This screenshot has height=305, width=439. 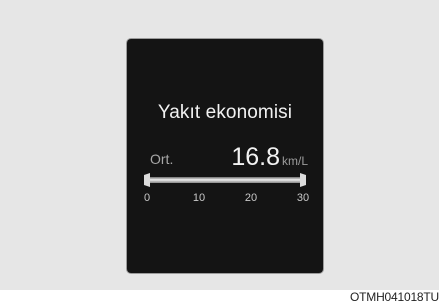 What do you see at coordinates (225, 199) in the screenshot?
I see `scale-ticks: 0 10 20 30` at bounding box center [225, 199].